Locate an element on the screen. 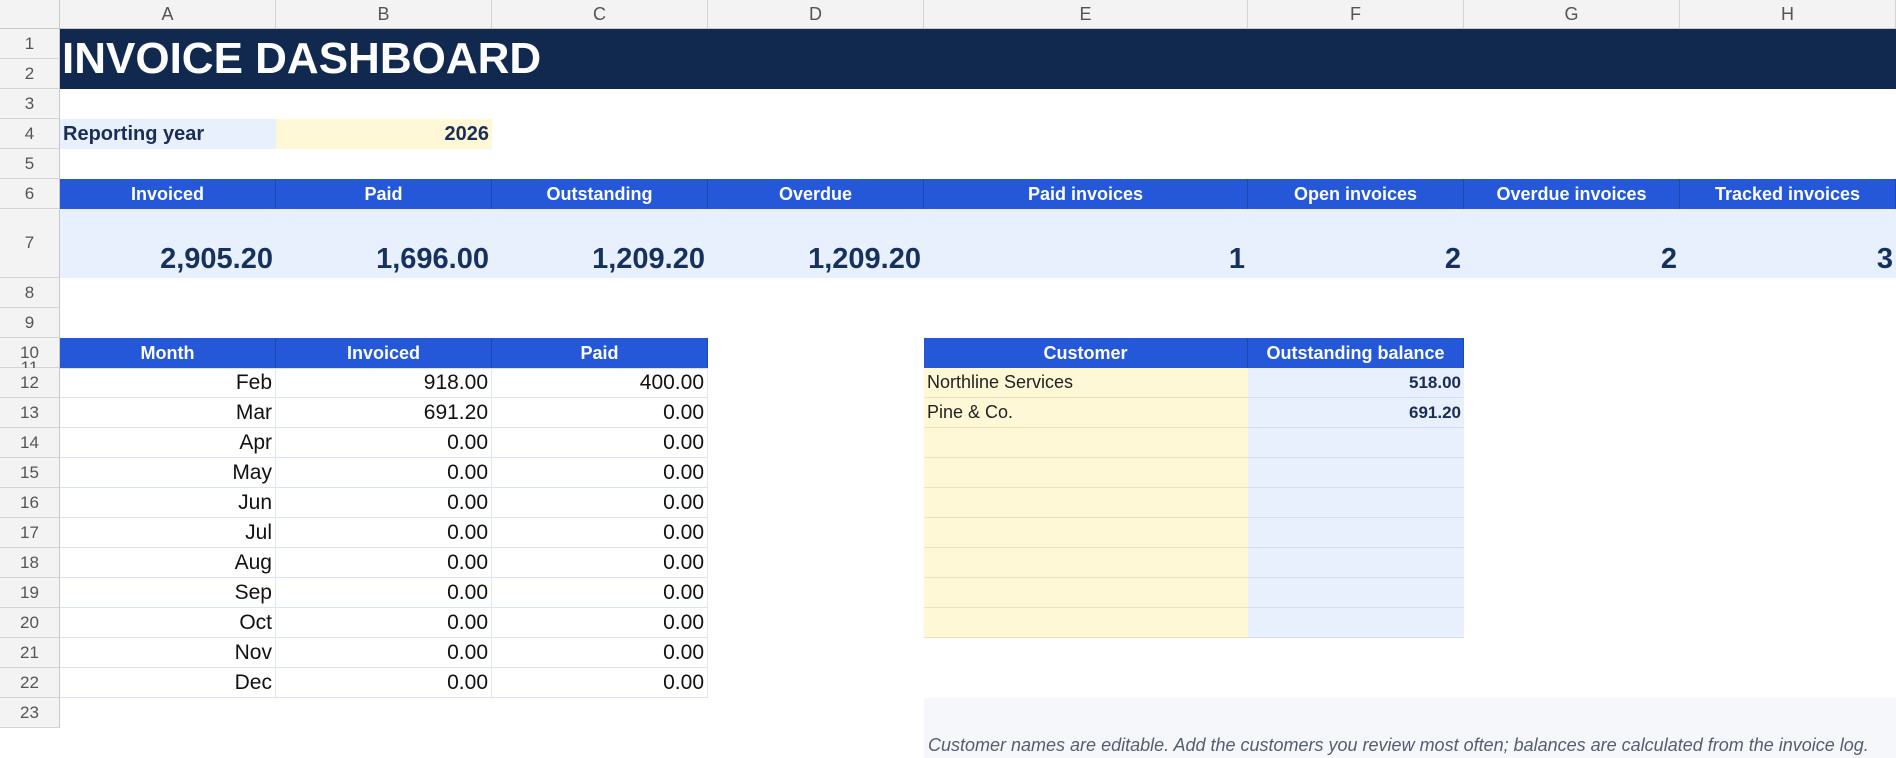 The image size is (1896, 758). kpi-value-overdue-invoices: 2 is located at coordinates (1572, 243).